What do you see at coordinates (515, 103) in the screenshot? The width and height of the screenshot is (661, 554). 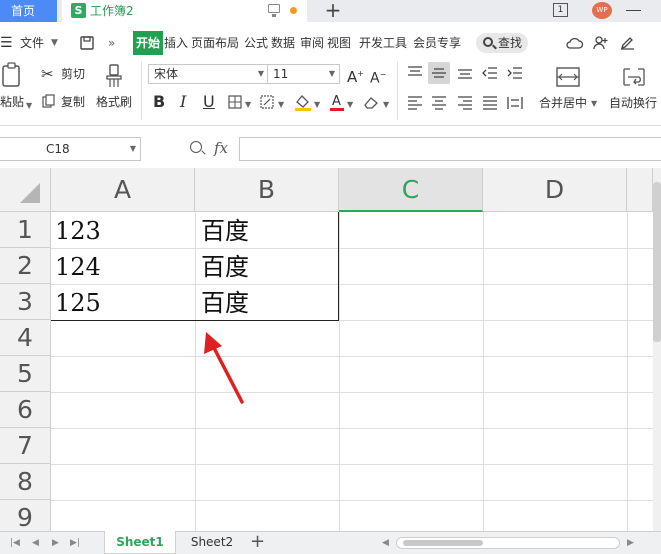 I see `distribute-icon` at bounding box center [515, 103].